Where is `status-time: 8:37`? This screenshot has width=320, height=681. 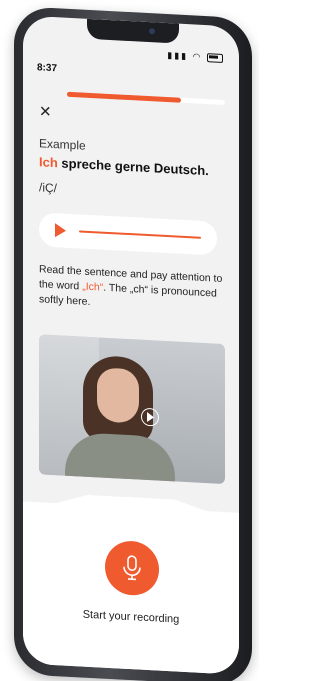 status-time: 8:37 is located at coordinates (47, 68).